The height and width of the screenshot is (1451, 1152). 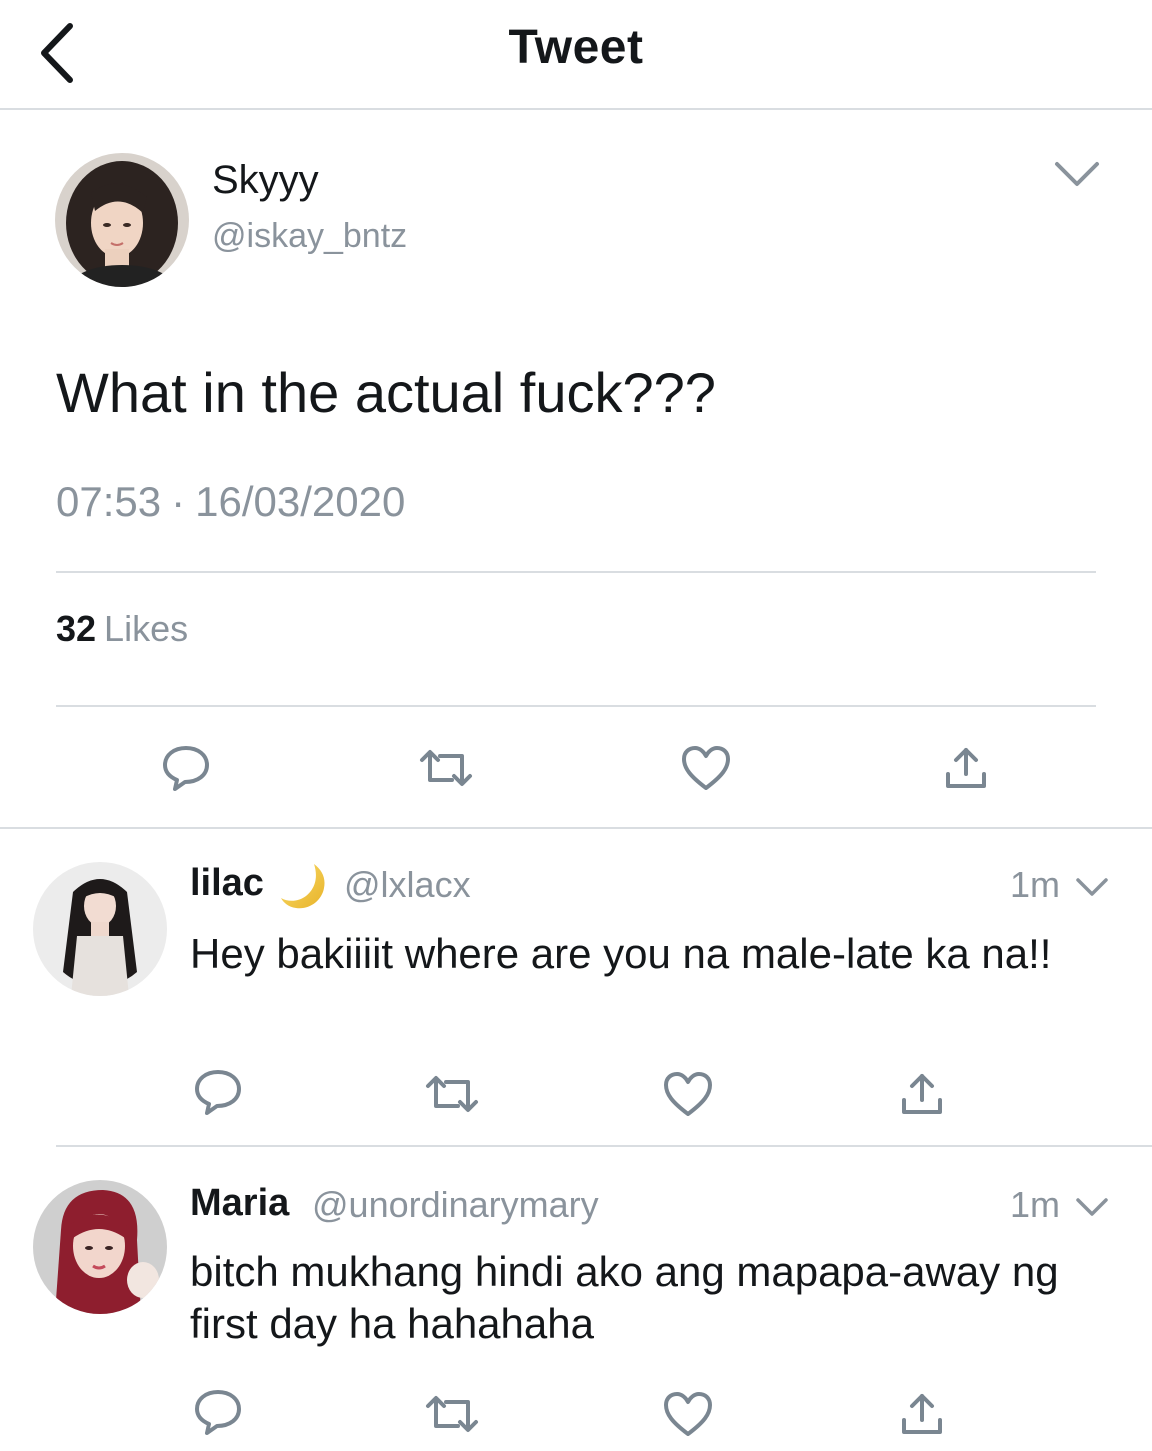 I want to click on tweet-text: What in the actual fuck???, so click(x=386, y=392).